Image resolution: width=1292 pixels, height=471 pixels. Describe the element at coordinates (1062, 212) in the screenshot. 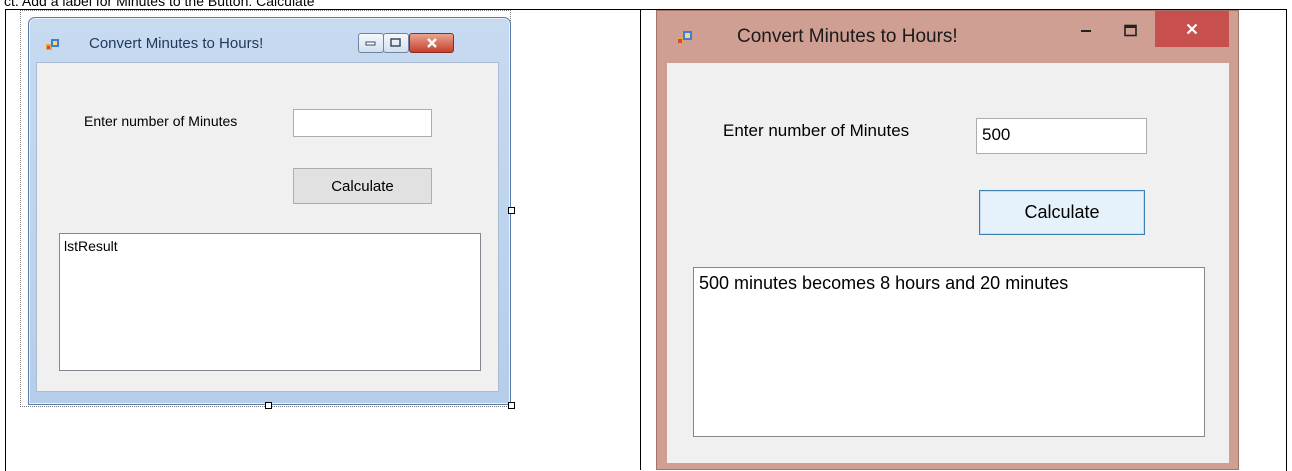

I see `right-calculate-button: Calculate` at that location.